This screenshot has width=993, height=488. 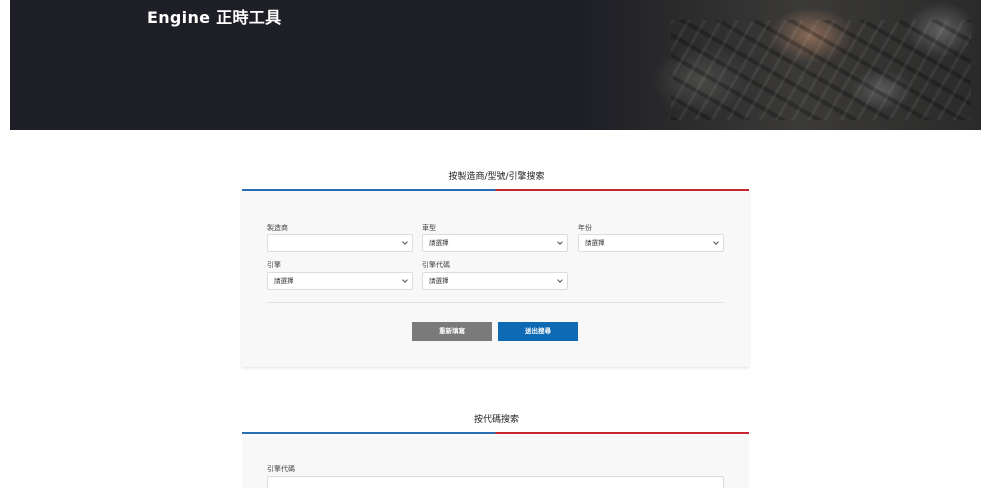 What do you see at coordinates (340, 243) in the screenshot?
I see `manufacturer-select` at bounding box center [340, 243].